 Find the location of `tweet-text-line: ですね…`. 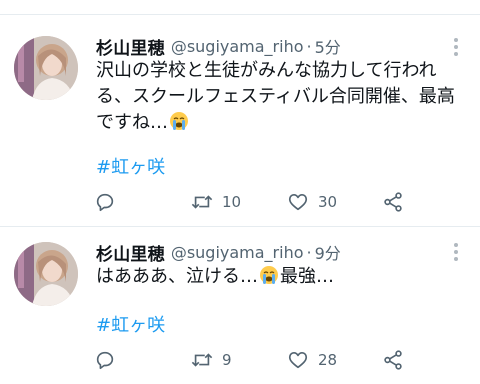

tweet-text-line: ですね… is located at coordinates (281, 123).